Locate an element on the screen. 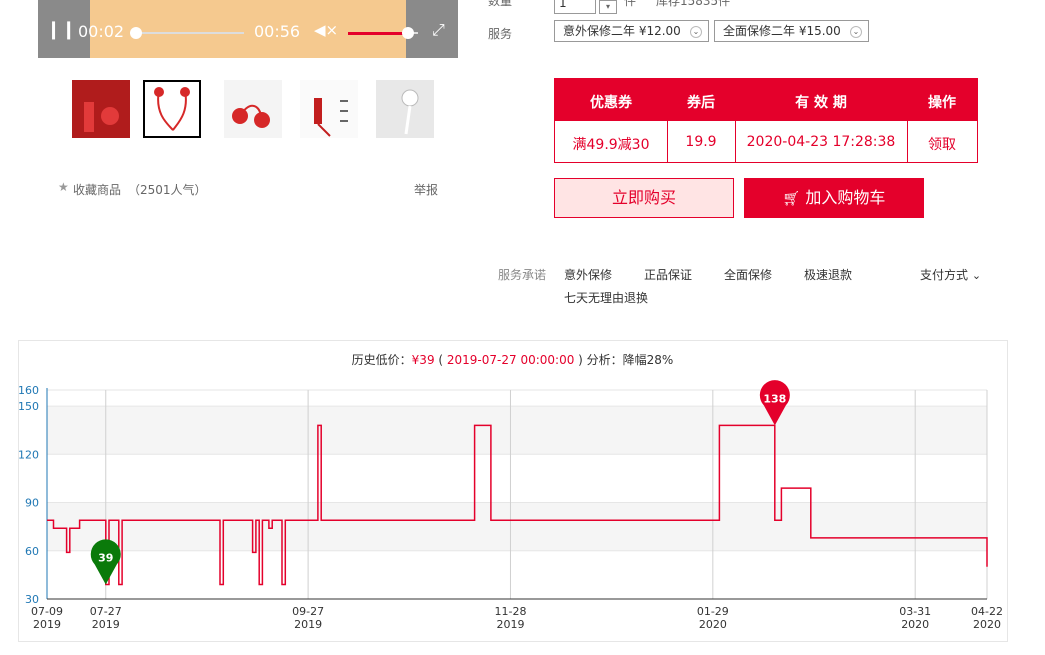 The image size is (1045, 655). x-tick-label: 01-29 is located at coordinates (713, 611).